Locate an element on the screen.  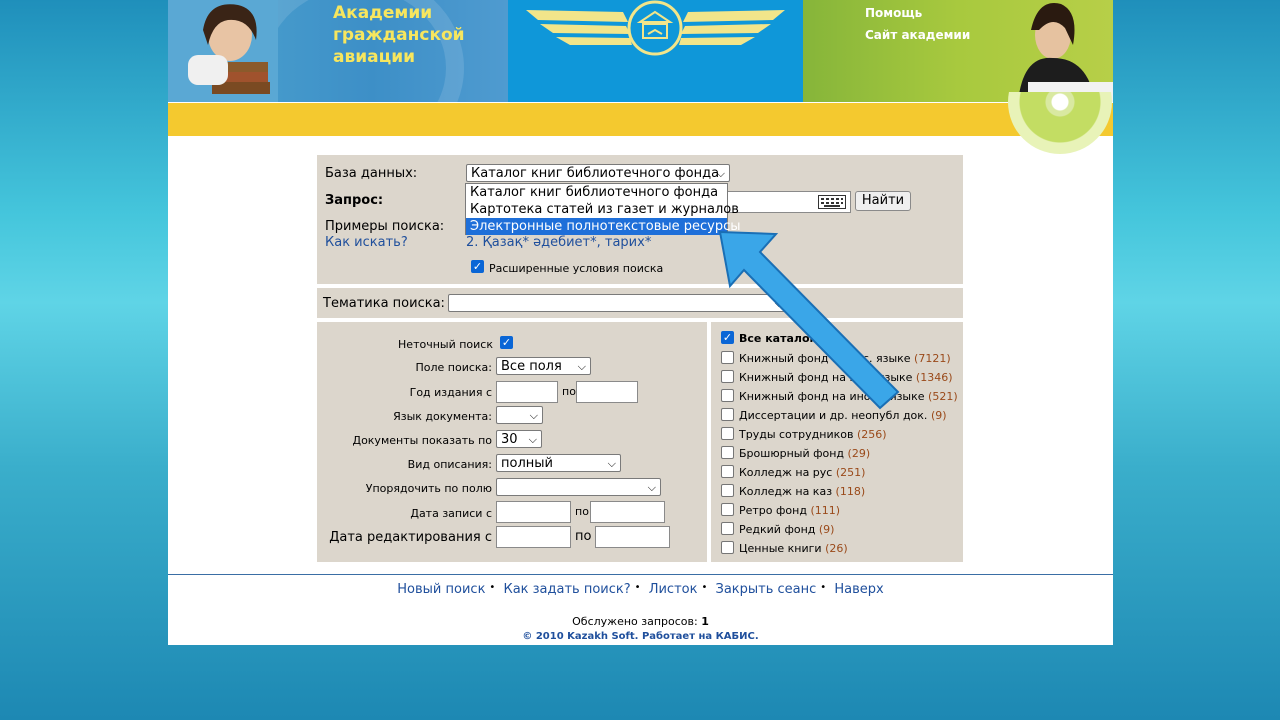
field-row: Поле поиска: is located at coordinates (404, 368).